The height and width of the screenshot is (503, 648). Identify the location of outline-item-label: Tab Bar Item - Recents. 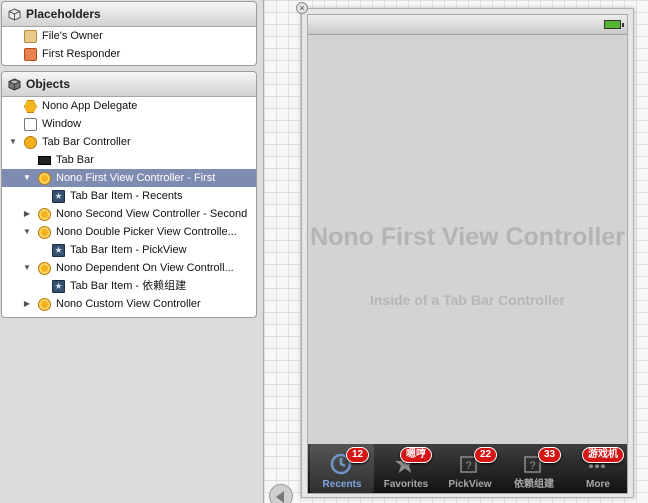
(126, 196).